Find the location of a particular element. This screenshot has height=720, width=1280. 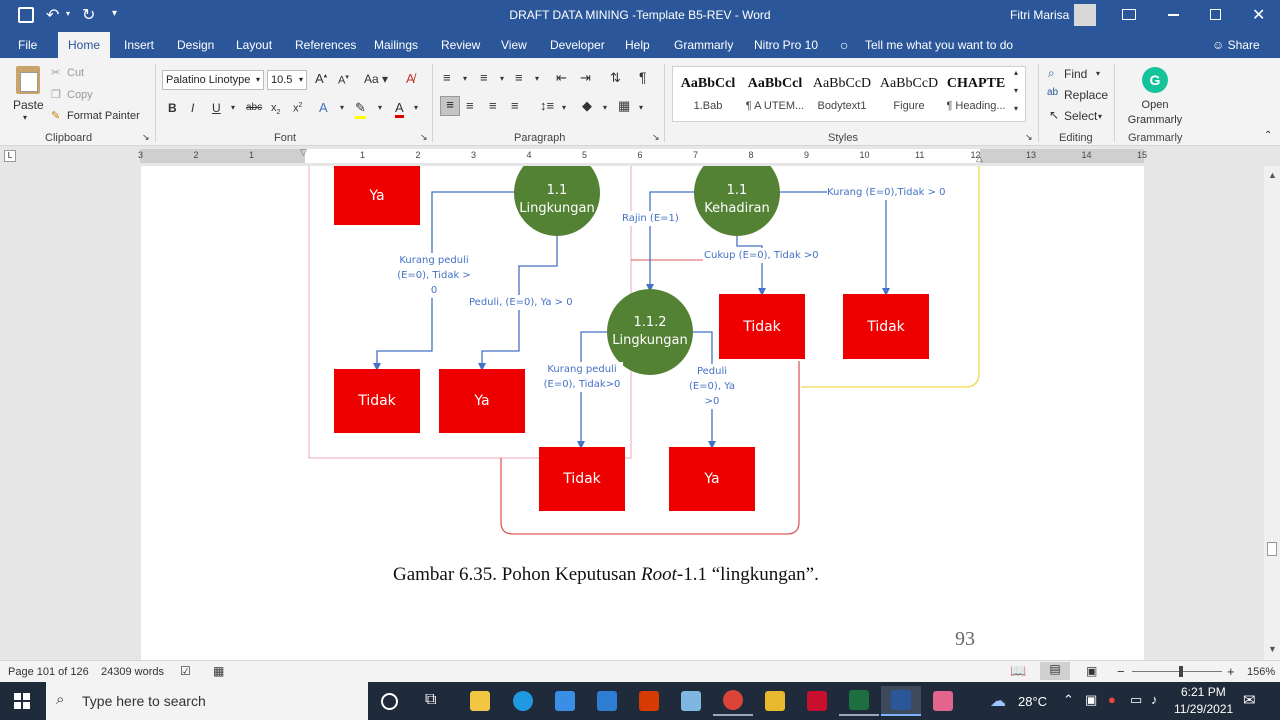

antivirus-icon: ● is located at coordinates (1112, 699).